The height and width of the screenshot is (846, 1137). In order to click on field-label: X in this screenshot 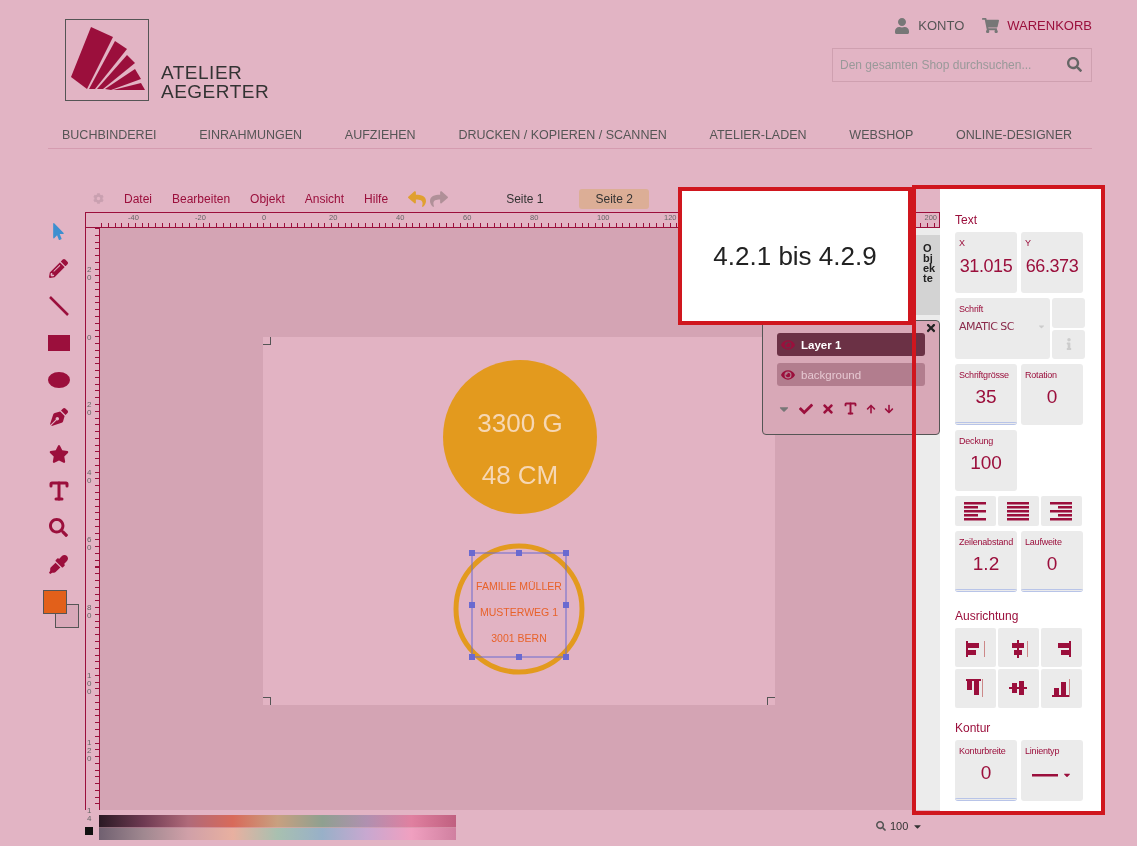, I will do `click(961, 243)`.